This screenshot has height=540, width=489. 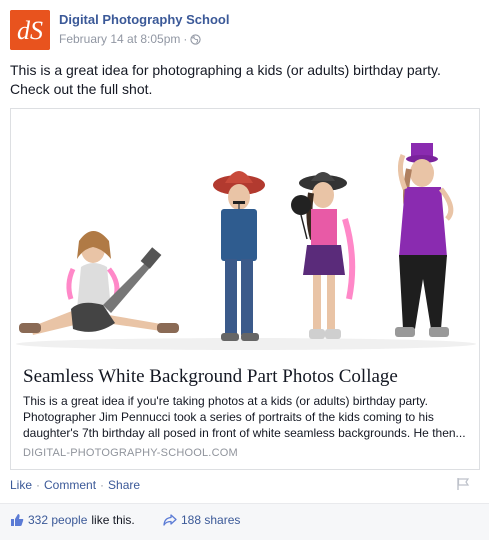 I want to click on post-actions: Like · Comment · Share, so click(x=75, y=485).